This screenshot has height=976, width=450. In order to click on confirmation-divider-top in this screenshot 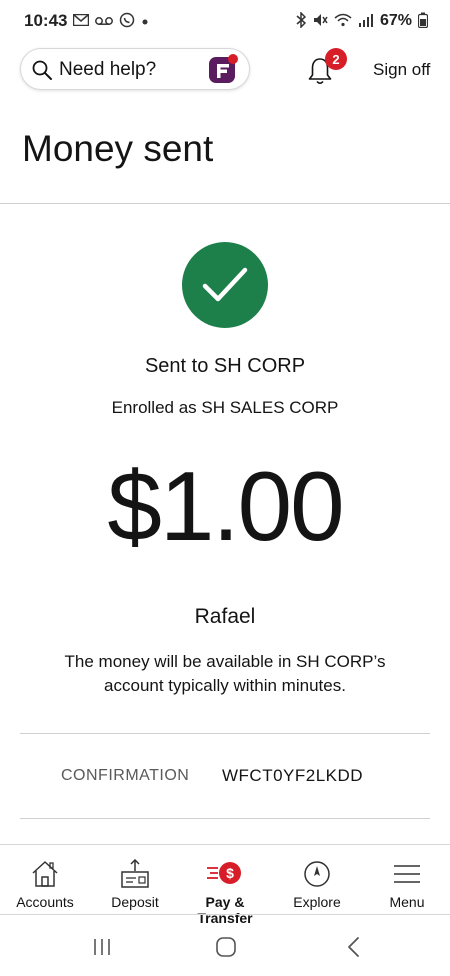, I will do `click(225, 733)`.